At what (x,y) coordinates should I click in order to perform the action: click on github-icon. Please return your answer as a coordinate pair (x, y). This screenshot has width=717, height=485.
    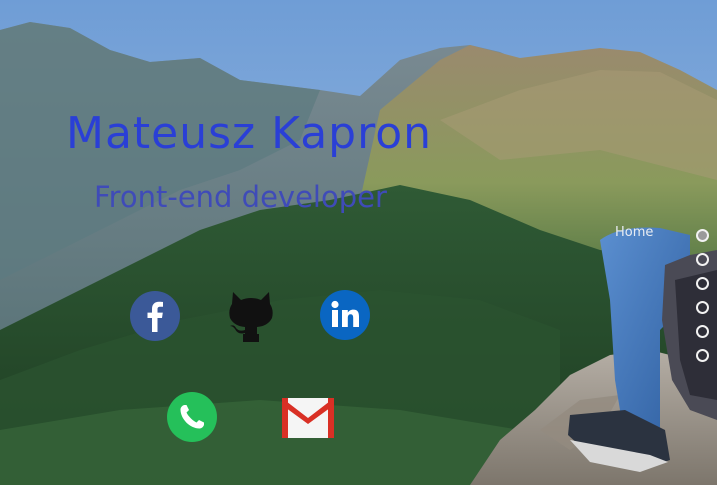
    Looking at the image, I should click on (251, 317).